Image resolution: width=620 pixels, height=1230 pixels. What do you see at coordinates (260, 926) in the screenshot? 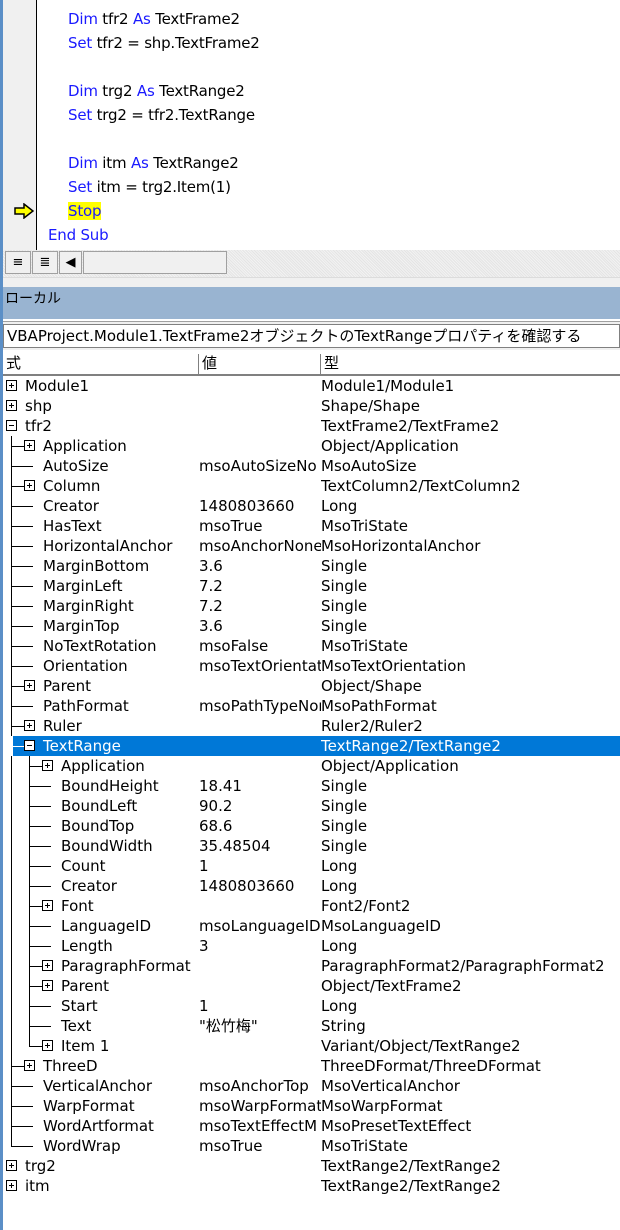
I see `value-cell: msoLanguageID` at bounding box center [260, 926].